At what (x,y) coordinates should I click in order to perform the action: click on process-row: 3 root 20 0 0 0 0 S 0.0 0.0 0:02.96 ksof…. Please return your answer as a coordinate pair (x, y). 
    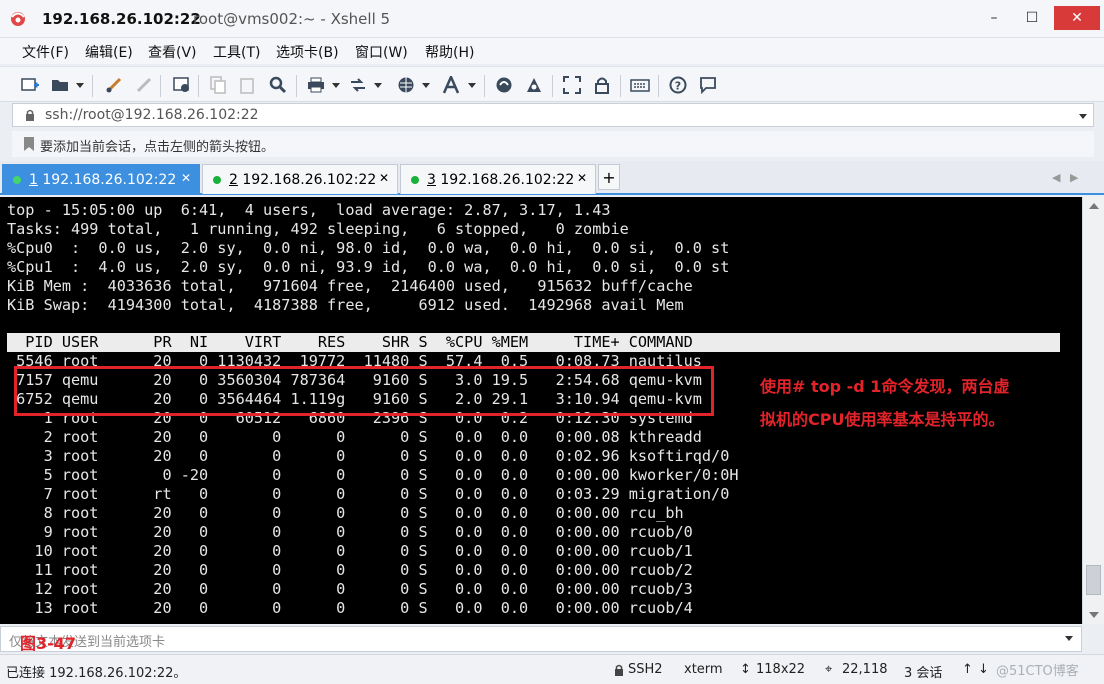
    Looking at the image, I should click on (368, 456).